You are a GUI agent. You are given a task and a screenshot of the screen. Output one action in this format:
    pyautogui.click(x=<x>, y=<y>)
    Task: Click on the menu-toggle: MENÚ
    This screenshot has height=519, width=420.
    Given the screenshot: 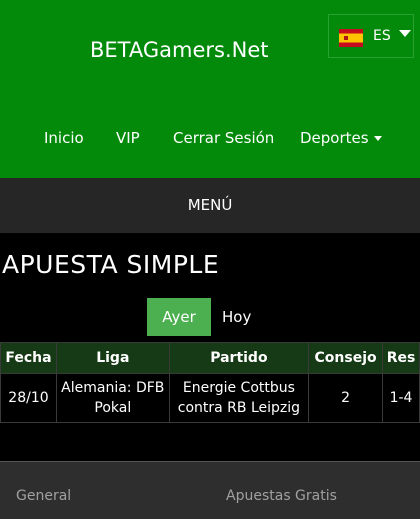 What is the action you would take?
    pyautogui.click(x=210, y=205)
    